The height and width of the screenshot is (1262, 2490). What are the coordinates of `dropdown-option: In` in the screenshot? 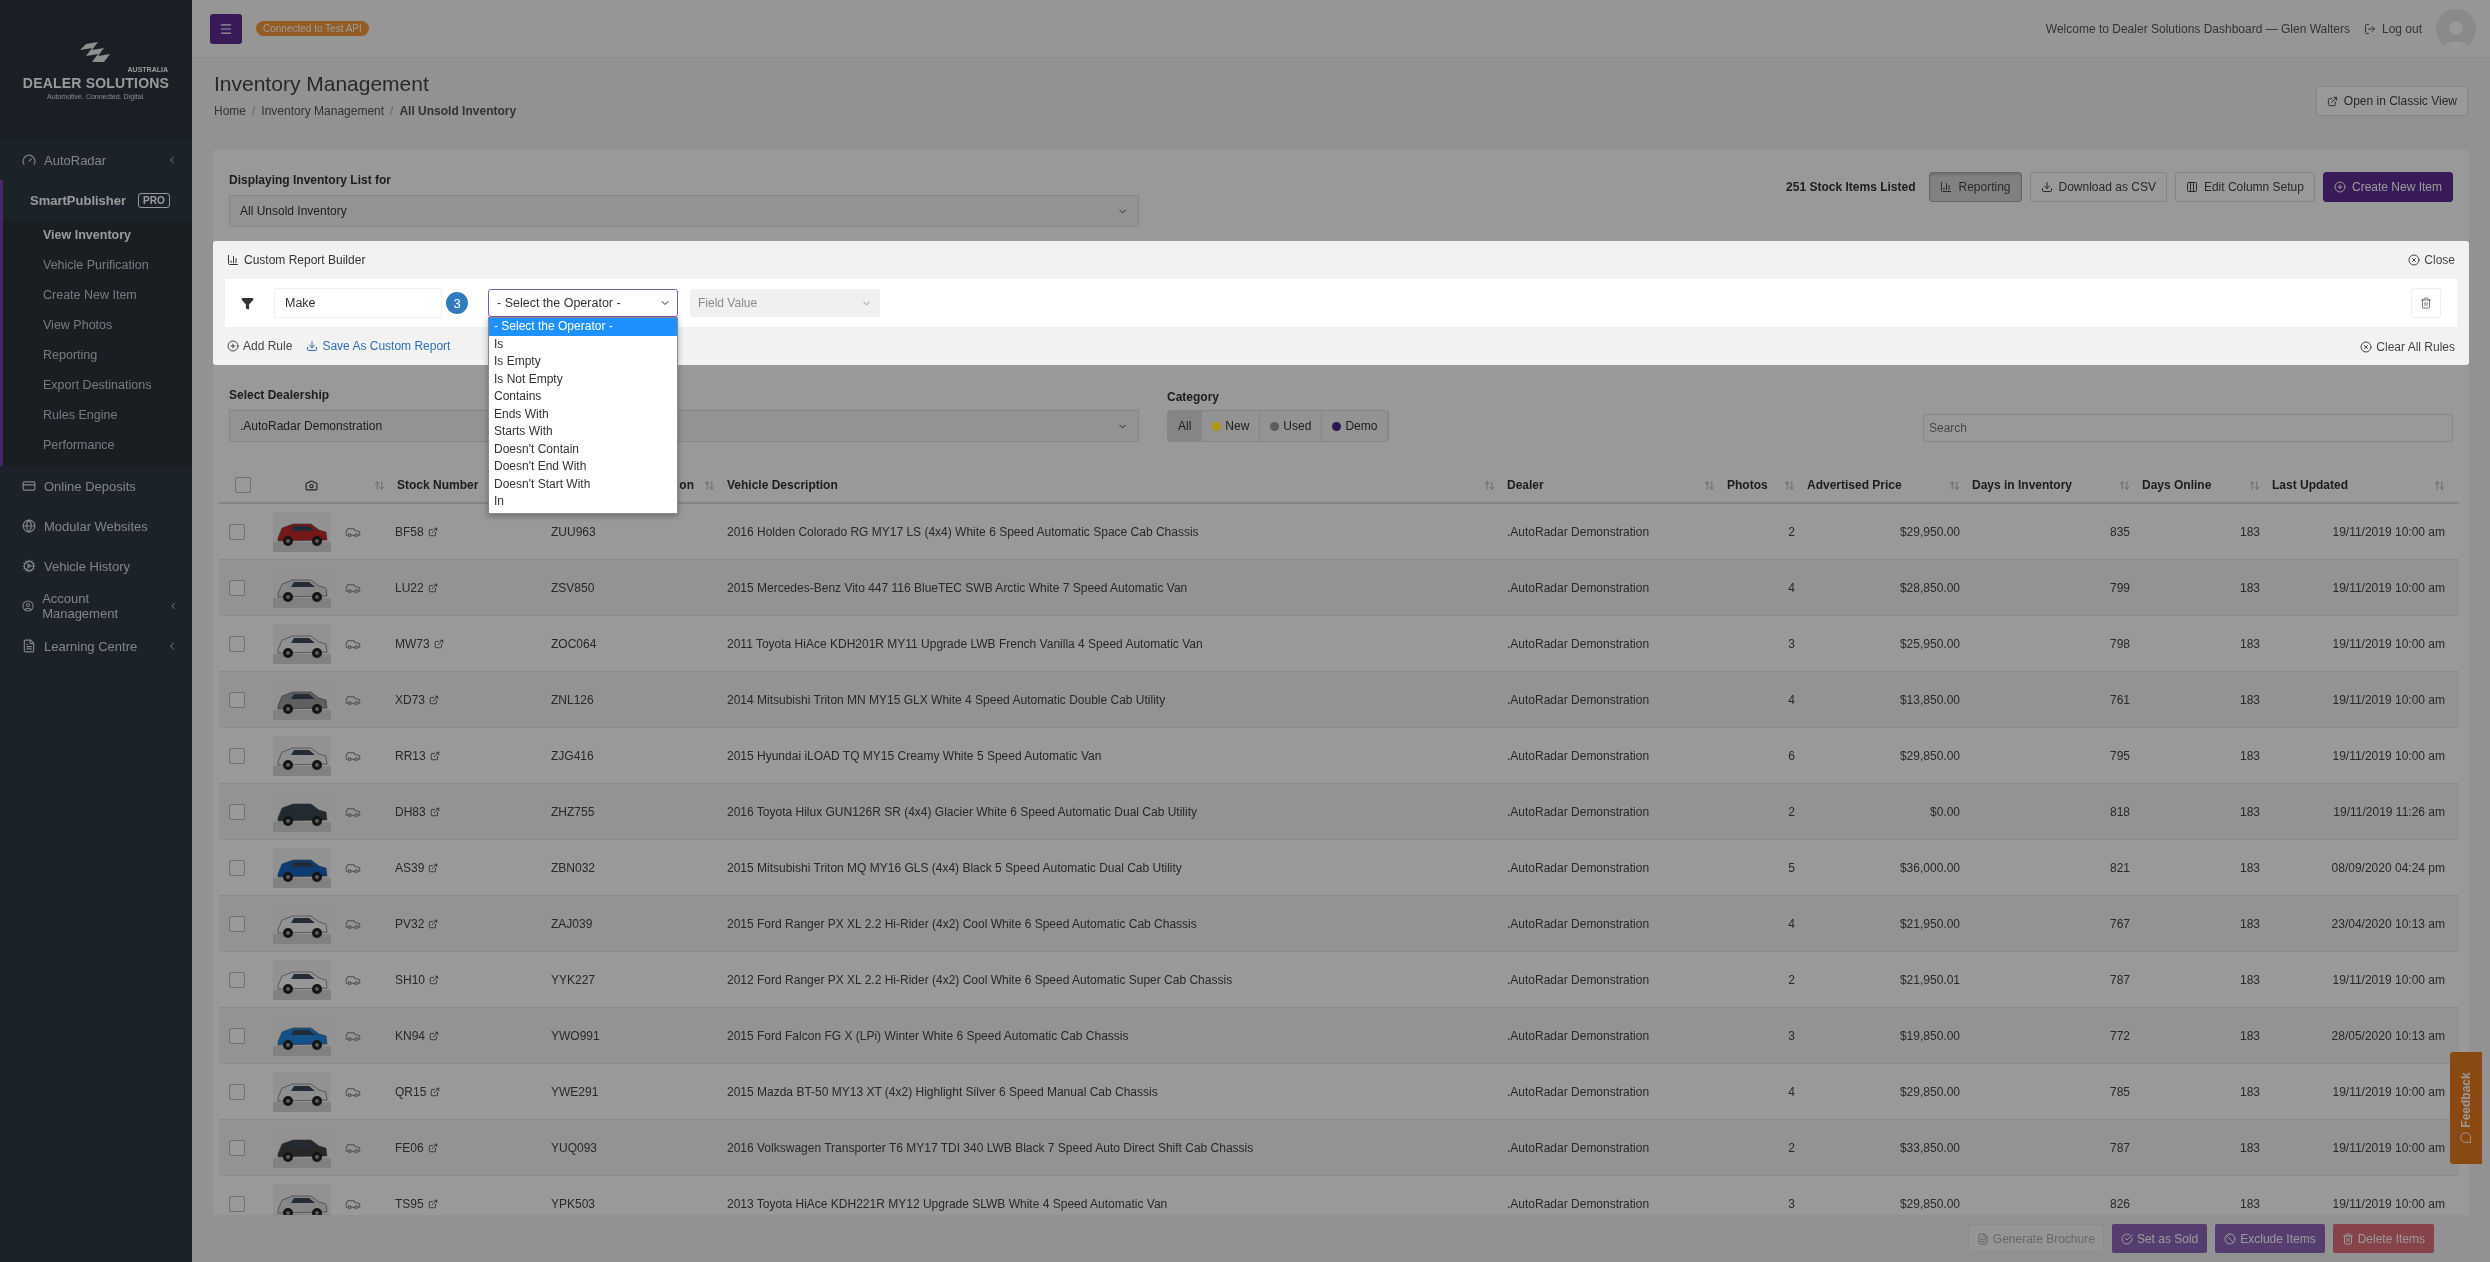 It's located at (583, 502).